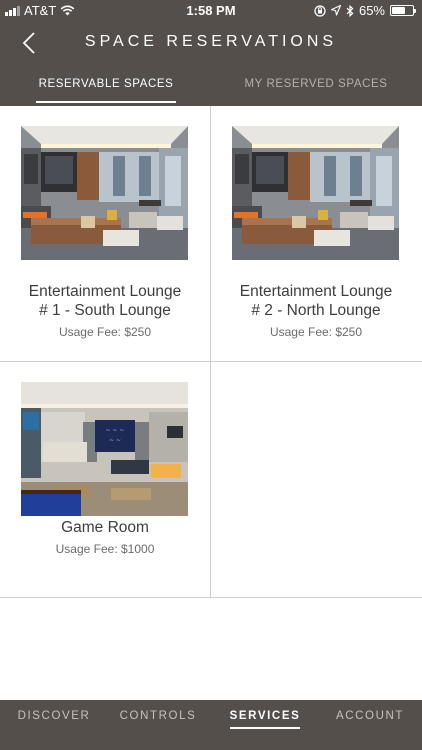 Image resolution: width=422 pixels, height=750 pixels. What do you see at coordinates (211, 725) in the screenshot?
I see `bottom-nav: DISCOVER CONTROLS SERVICES ACCOUNT` at bounding box center [211, 725].